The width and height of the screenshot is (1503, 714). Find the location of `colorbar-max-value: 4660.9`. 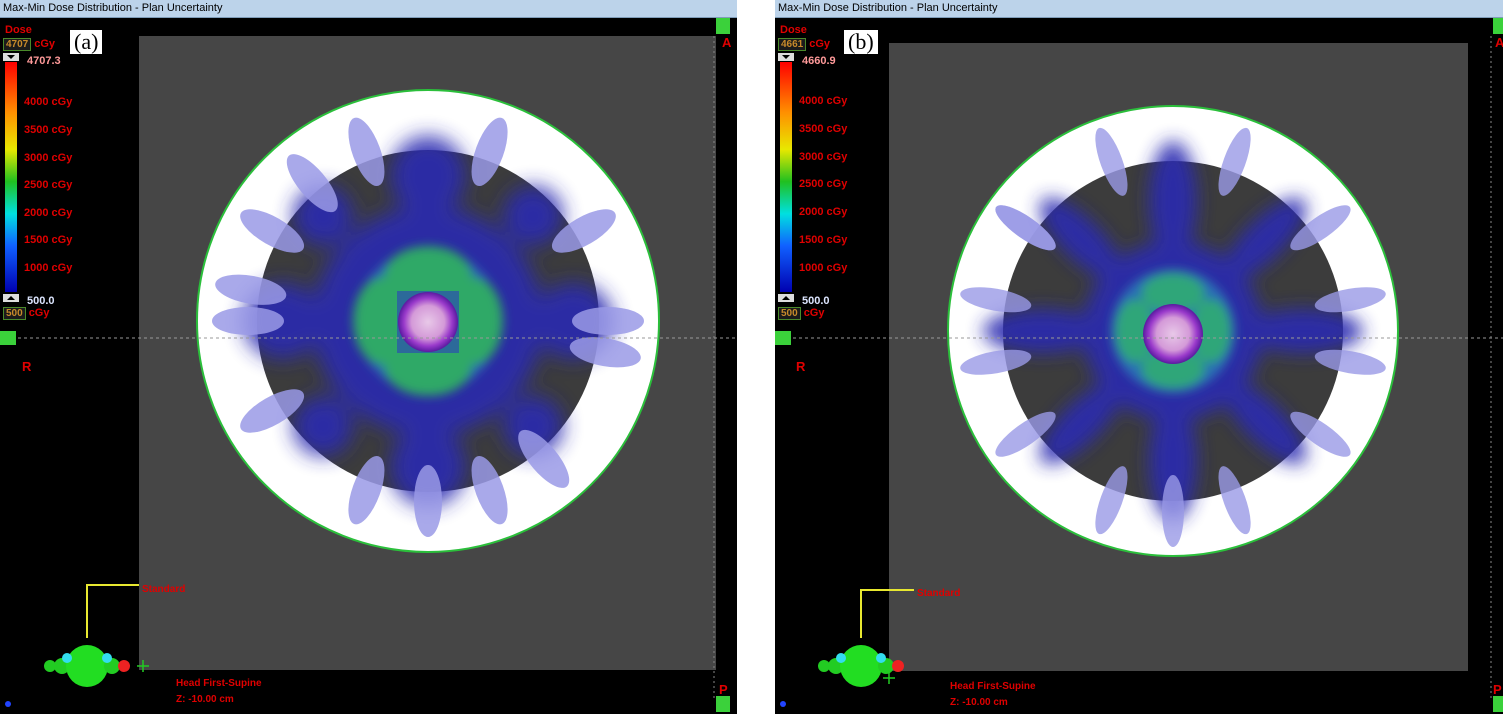

colorbar-max-value: 4660.9 is located at coordinates (819, 61).